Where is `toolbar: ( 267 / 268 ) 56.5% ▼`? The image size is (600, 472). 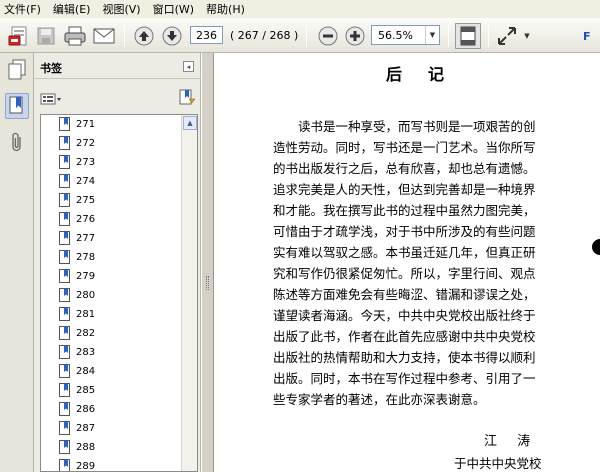
toolbar: ( 267 / 268 ) 56.5% ▼ is located at coordinates (300, 35).